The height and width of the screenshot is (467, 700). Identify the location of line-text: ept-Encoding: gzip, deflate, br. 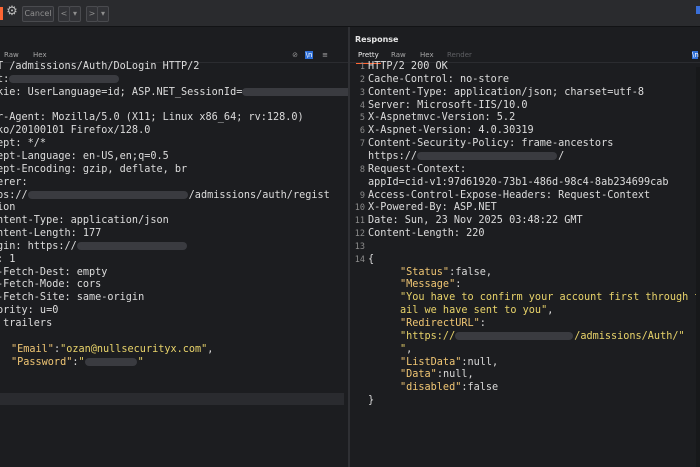
(94, 169).